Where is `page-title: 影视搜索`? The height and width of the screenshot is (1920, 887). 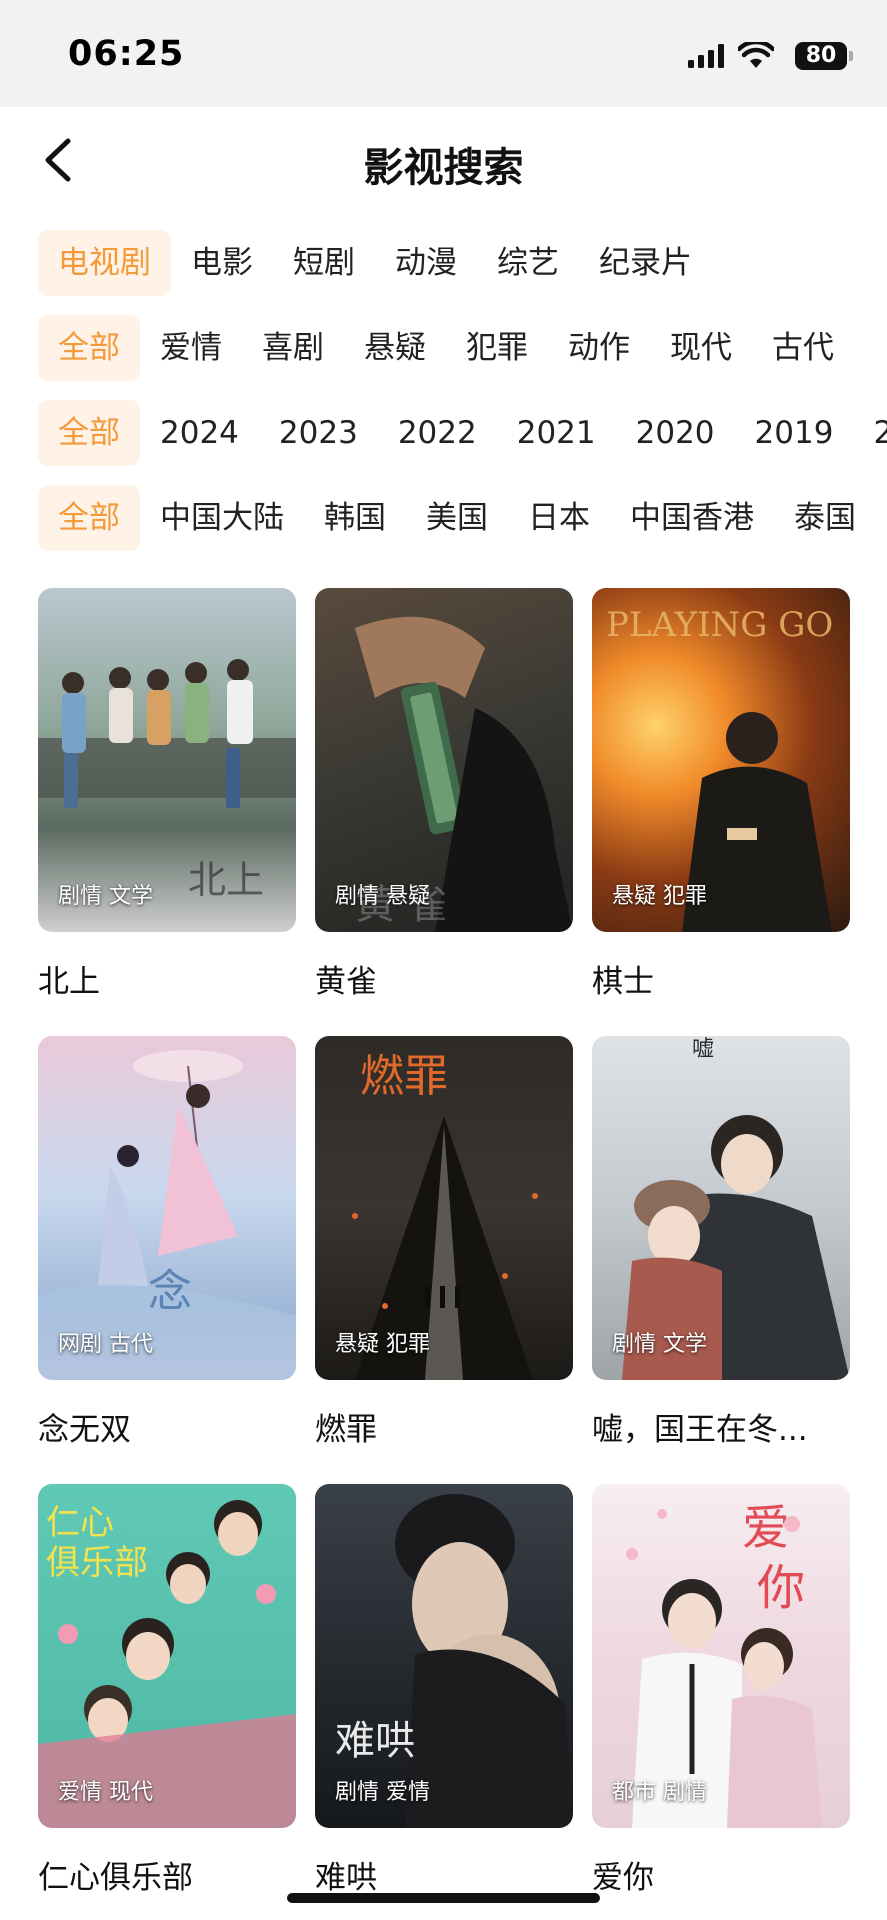
page-title: 影视搜索 is located at coordinates (443, 168).